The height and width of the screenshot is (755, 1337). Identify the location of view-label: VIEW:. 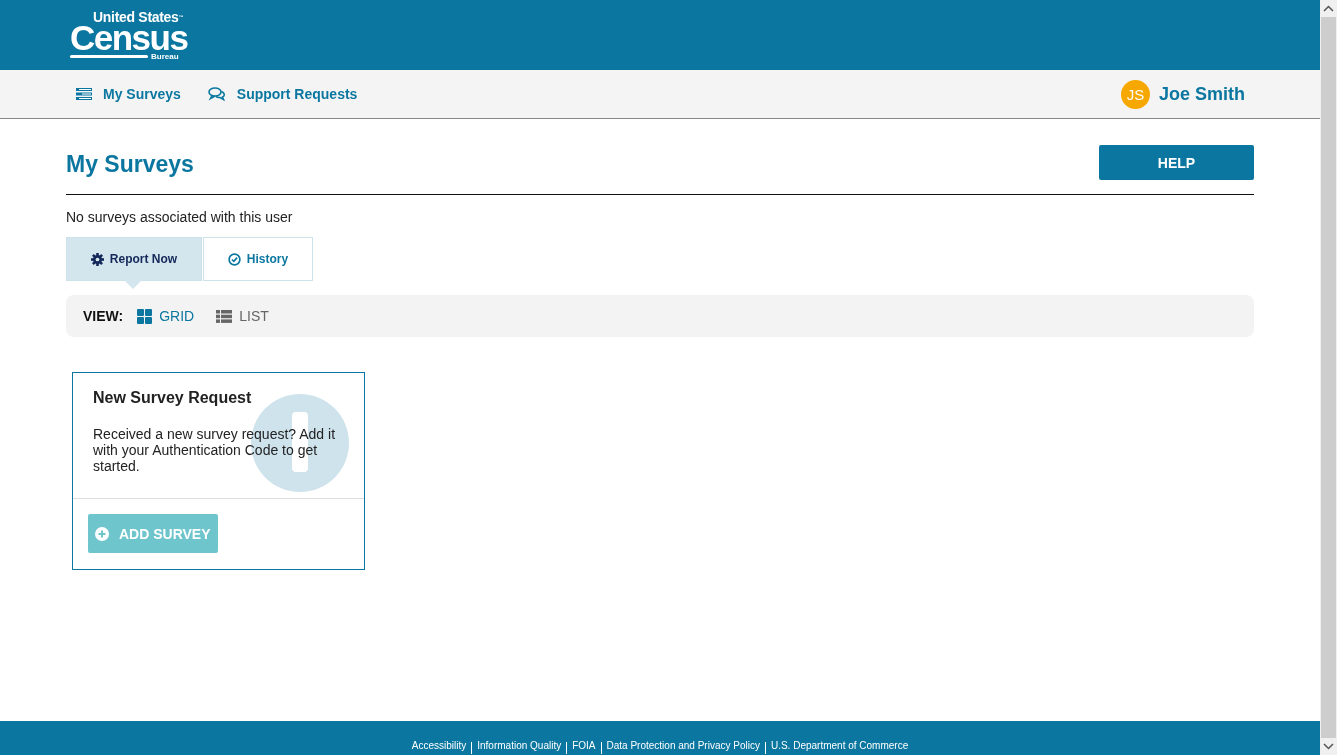
(103, 316).